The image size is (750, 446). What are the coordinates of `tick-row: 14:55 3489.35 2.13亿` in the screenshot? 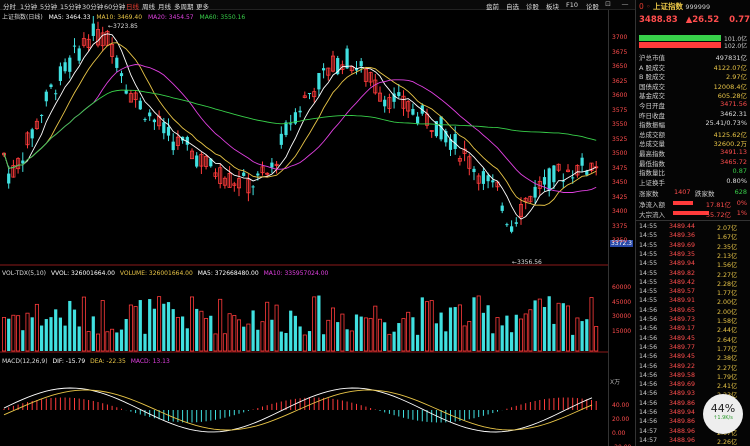 It's located at (694, 255).